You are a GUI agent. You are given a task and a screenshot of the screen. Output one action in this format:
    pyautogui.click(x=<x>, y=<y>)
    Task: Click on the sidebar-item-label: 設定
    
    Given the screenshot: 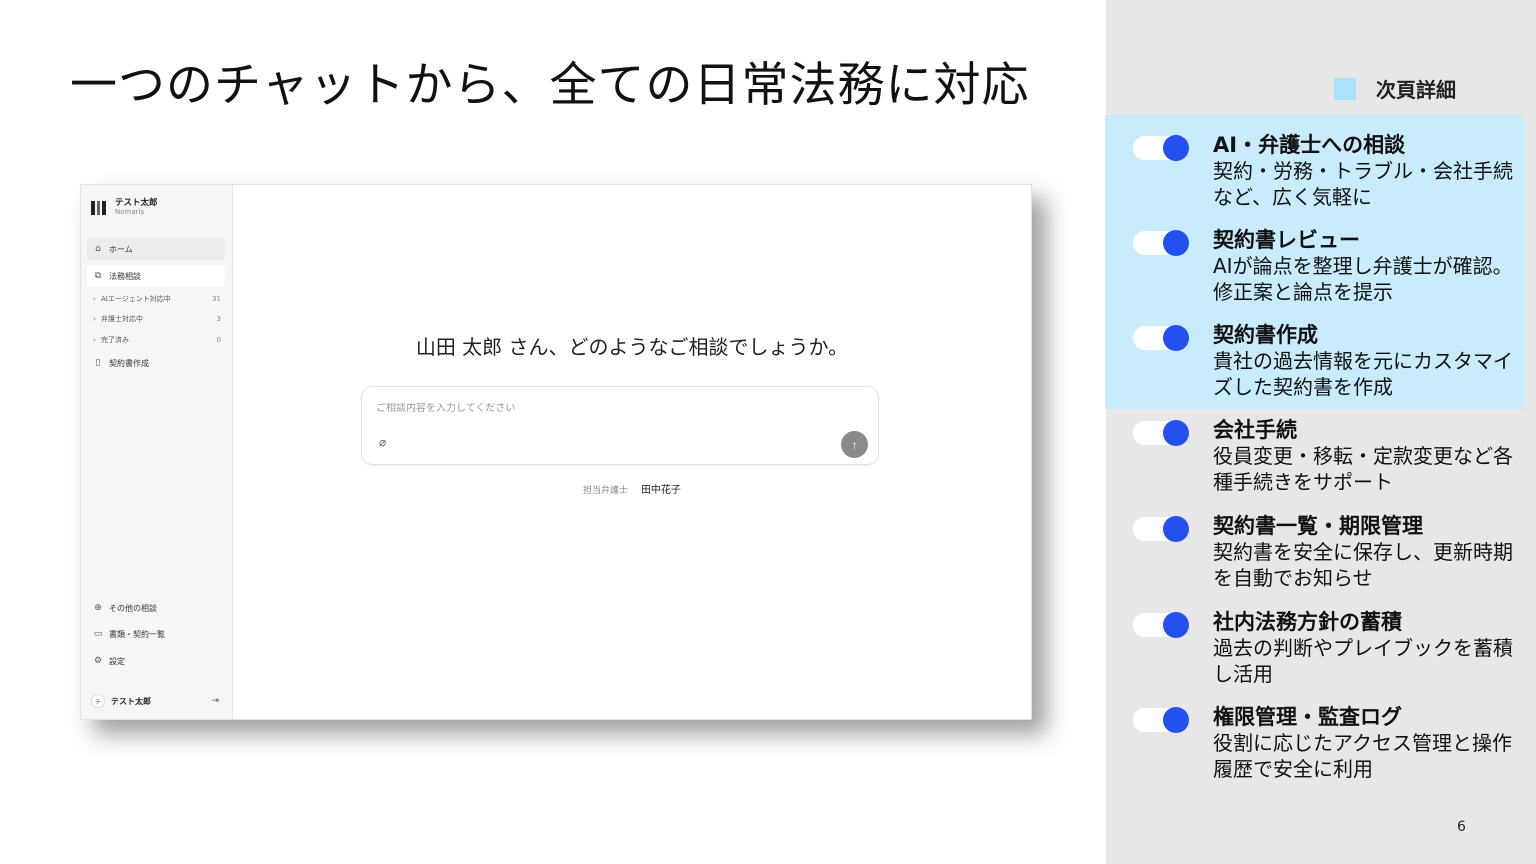 What is the action you would take?
    pyautogui.click(x=117, y=661)
    